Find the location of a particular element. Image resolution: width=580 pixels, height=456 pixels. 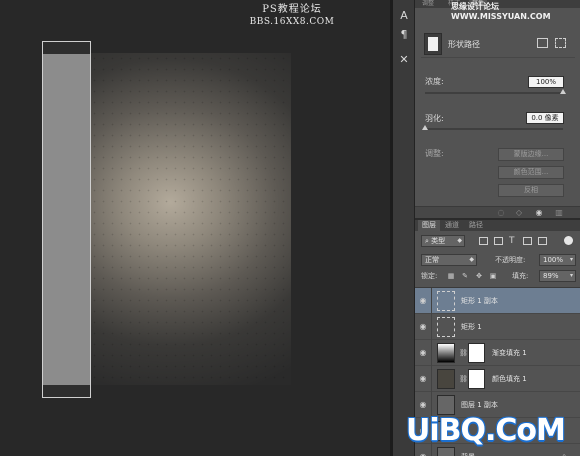

filter-adjustment-icon is located at coordinates (498, 241).